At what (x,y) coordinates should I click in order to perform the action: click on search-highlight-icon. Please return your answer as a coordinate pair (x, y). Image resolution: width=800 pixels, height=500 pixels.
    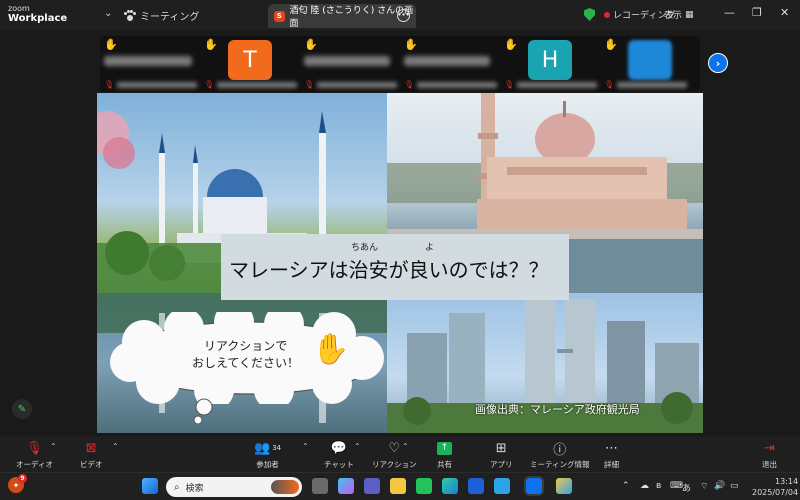
    Looking at the image, I should click on (285, 487).